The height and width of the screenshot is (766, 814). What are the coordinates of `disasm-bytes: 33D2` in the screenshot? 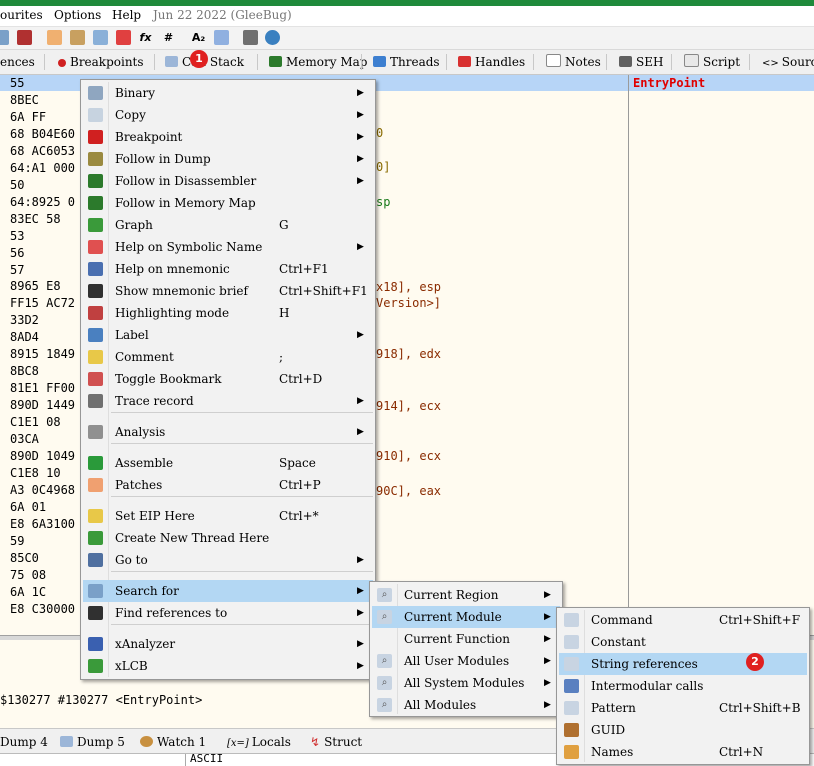 It's located at (24, 320).